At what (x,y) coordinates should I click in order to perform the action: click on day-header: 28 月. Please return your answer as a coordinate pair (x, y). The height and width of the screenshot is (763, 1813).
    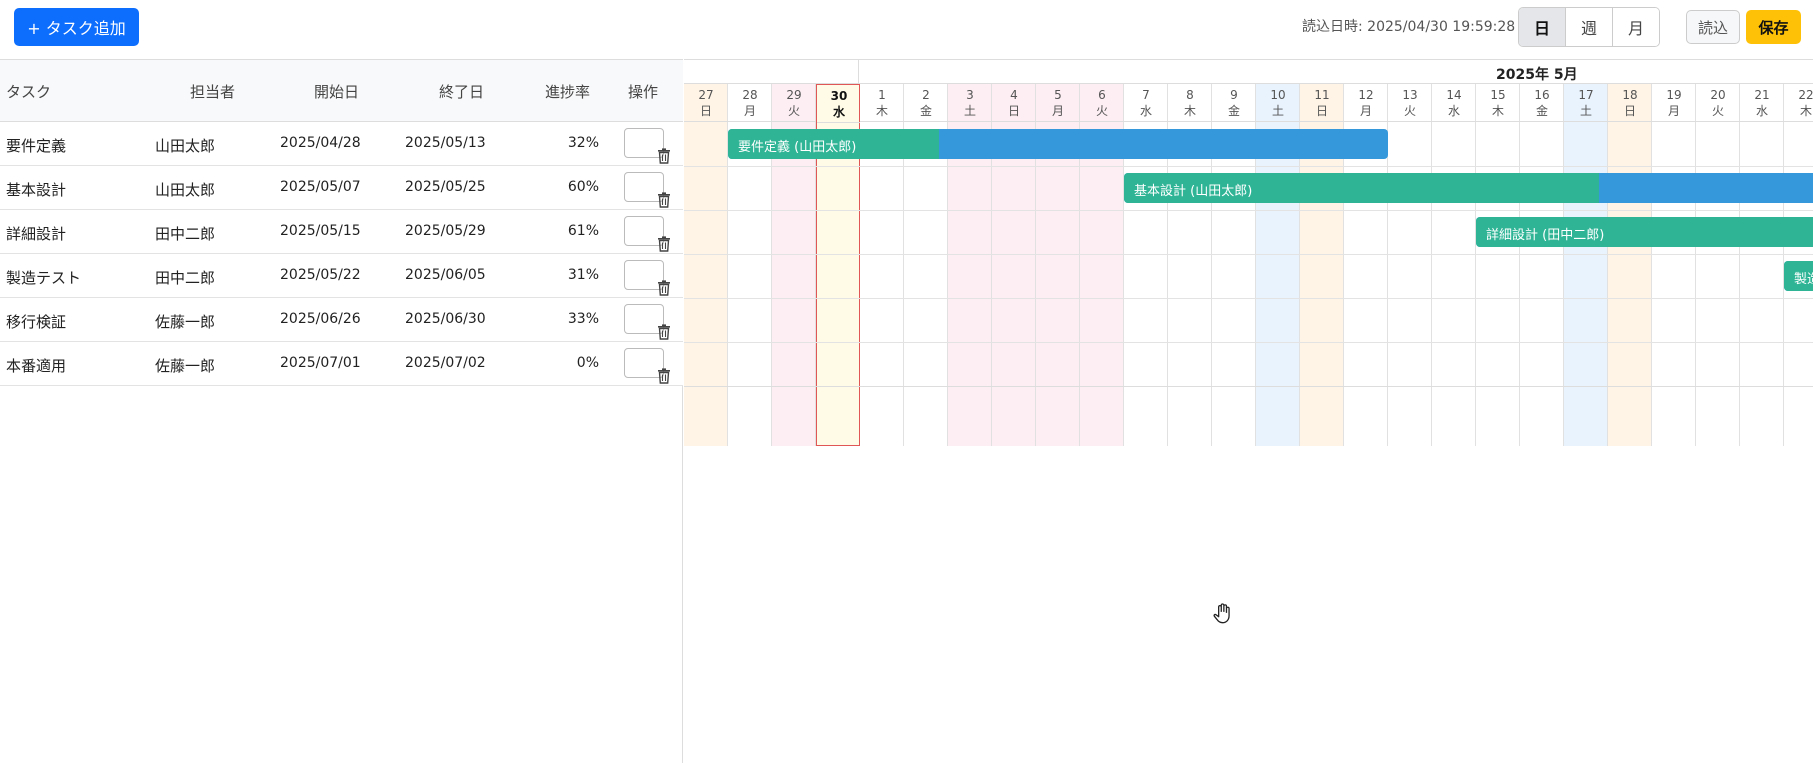
    Looking at the image, I should click on (750, 103).